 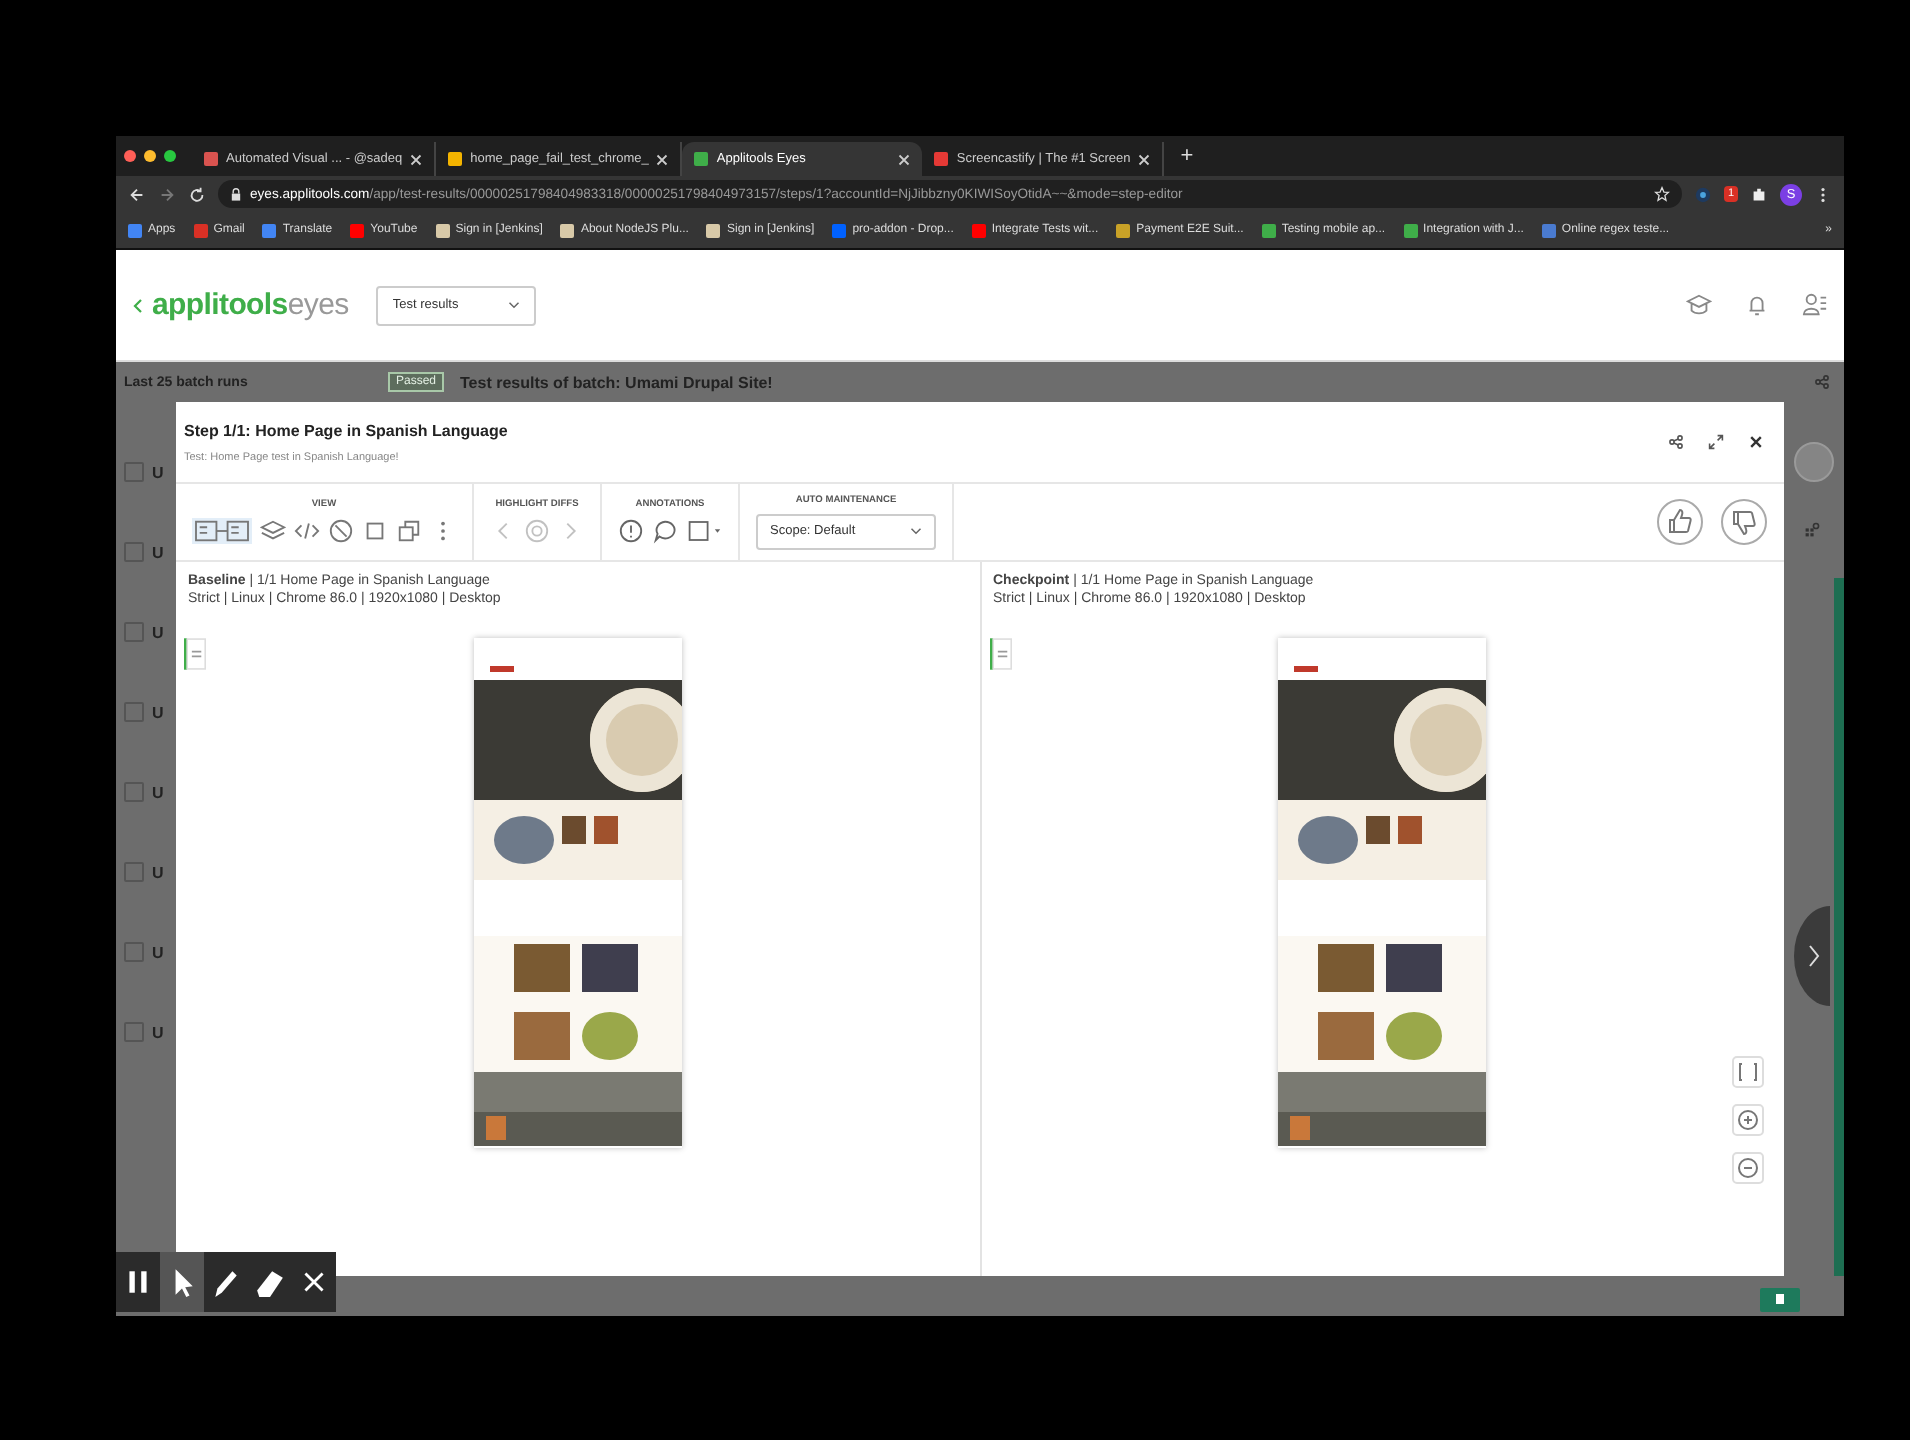 I want to click on zoom-out-button, so click(x=1748, y=1168).